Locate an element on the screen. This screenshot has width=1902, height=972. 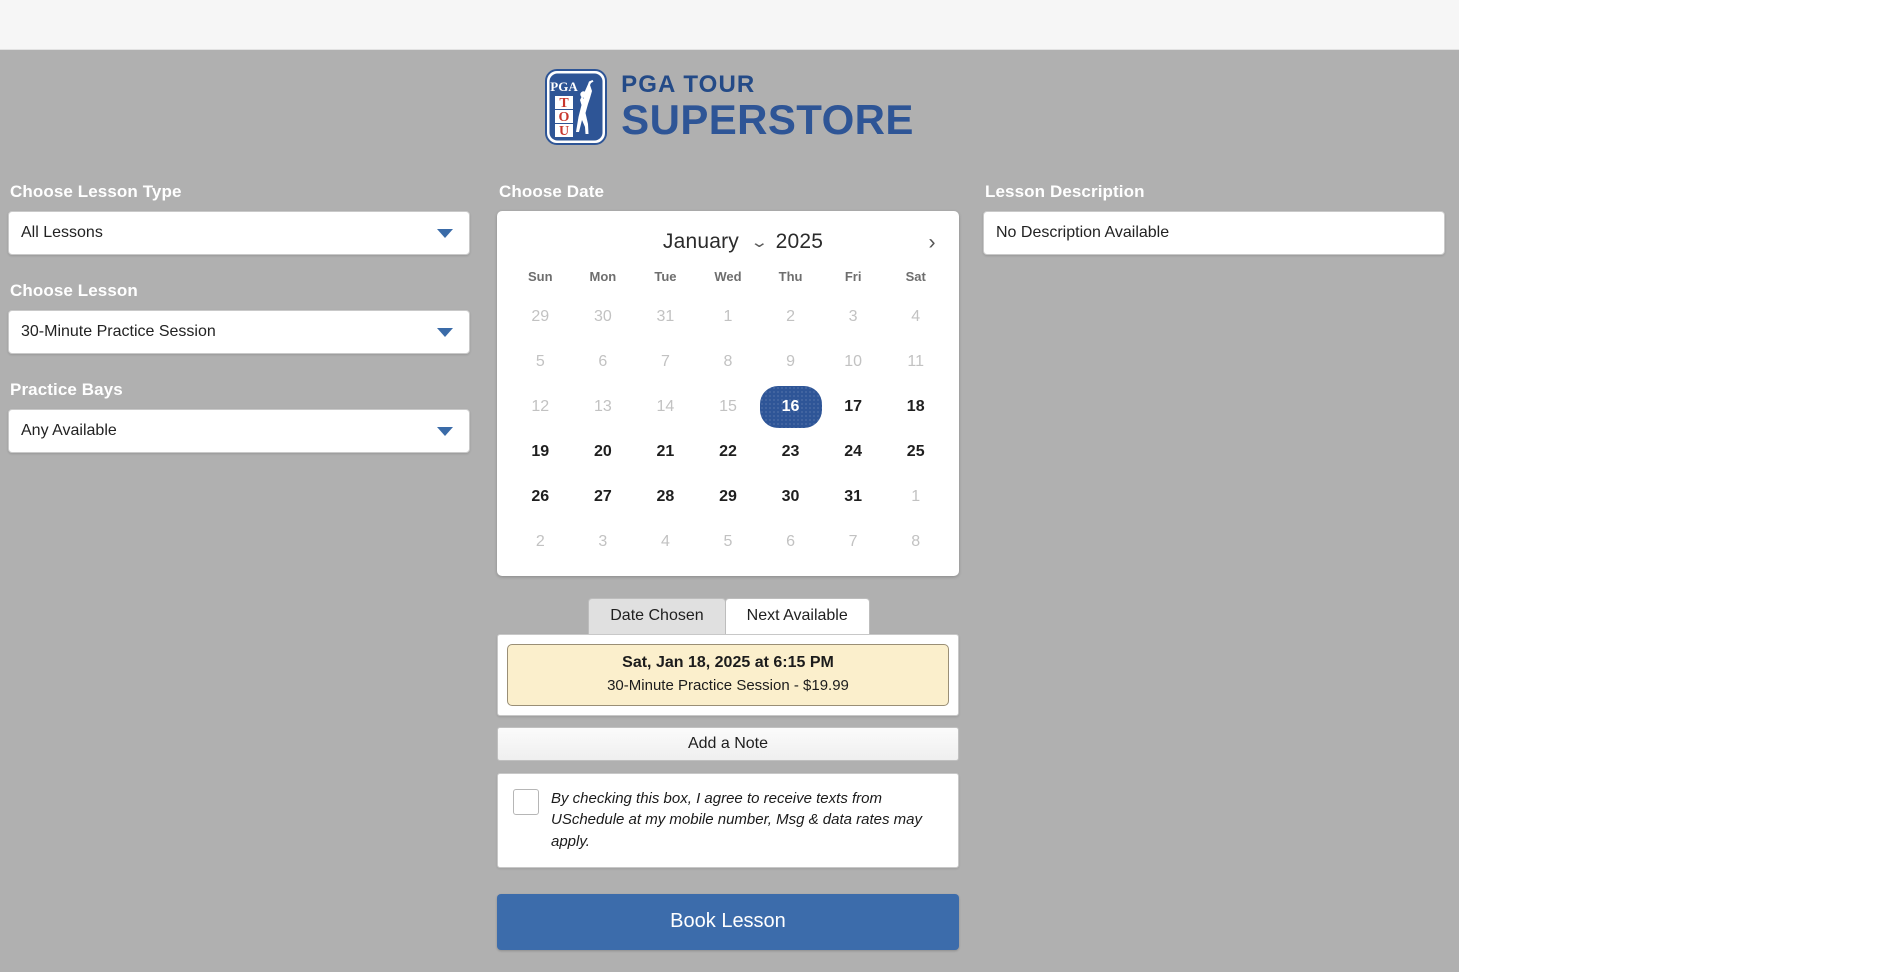
next-month-icon: › is located at coordinates (932, 242).